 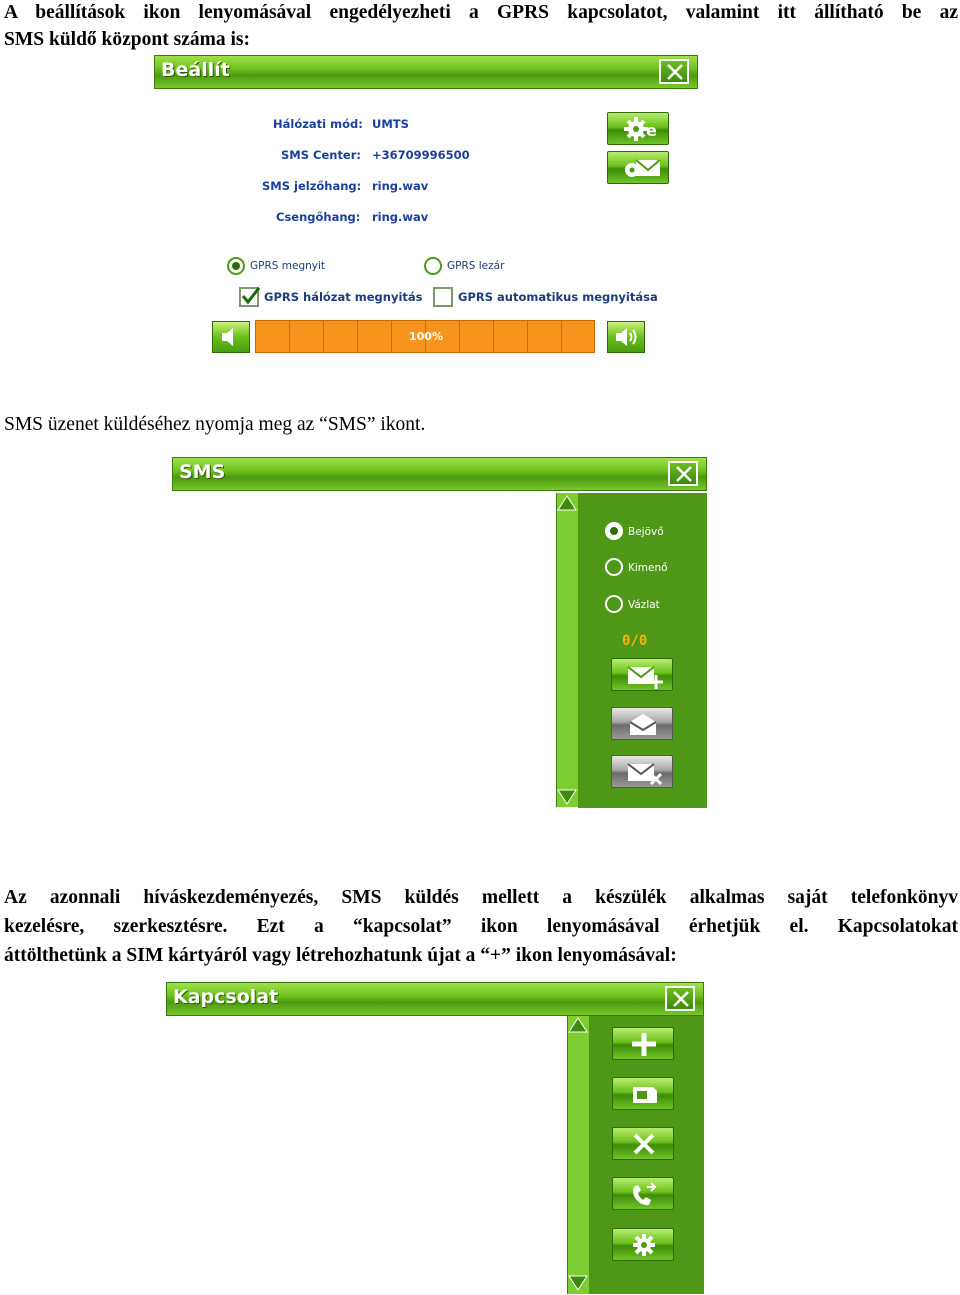 I want to click on volume-down-button, so click(x=231, y=337).